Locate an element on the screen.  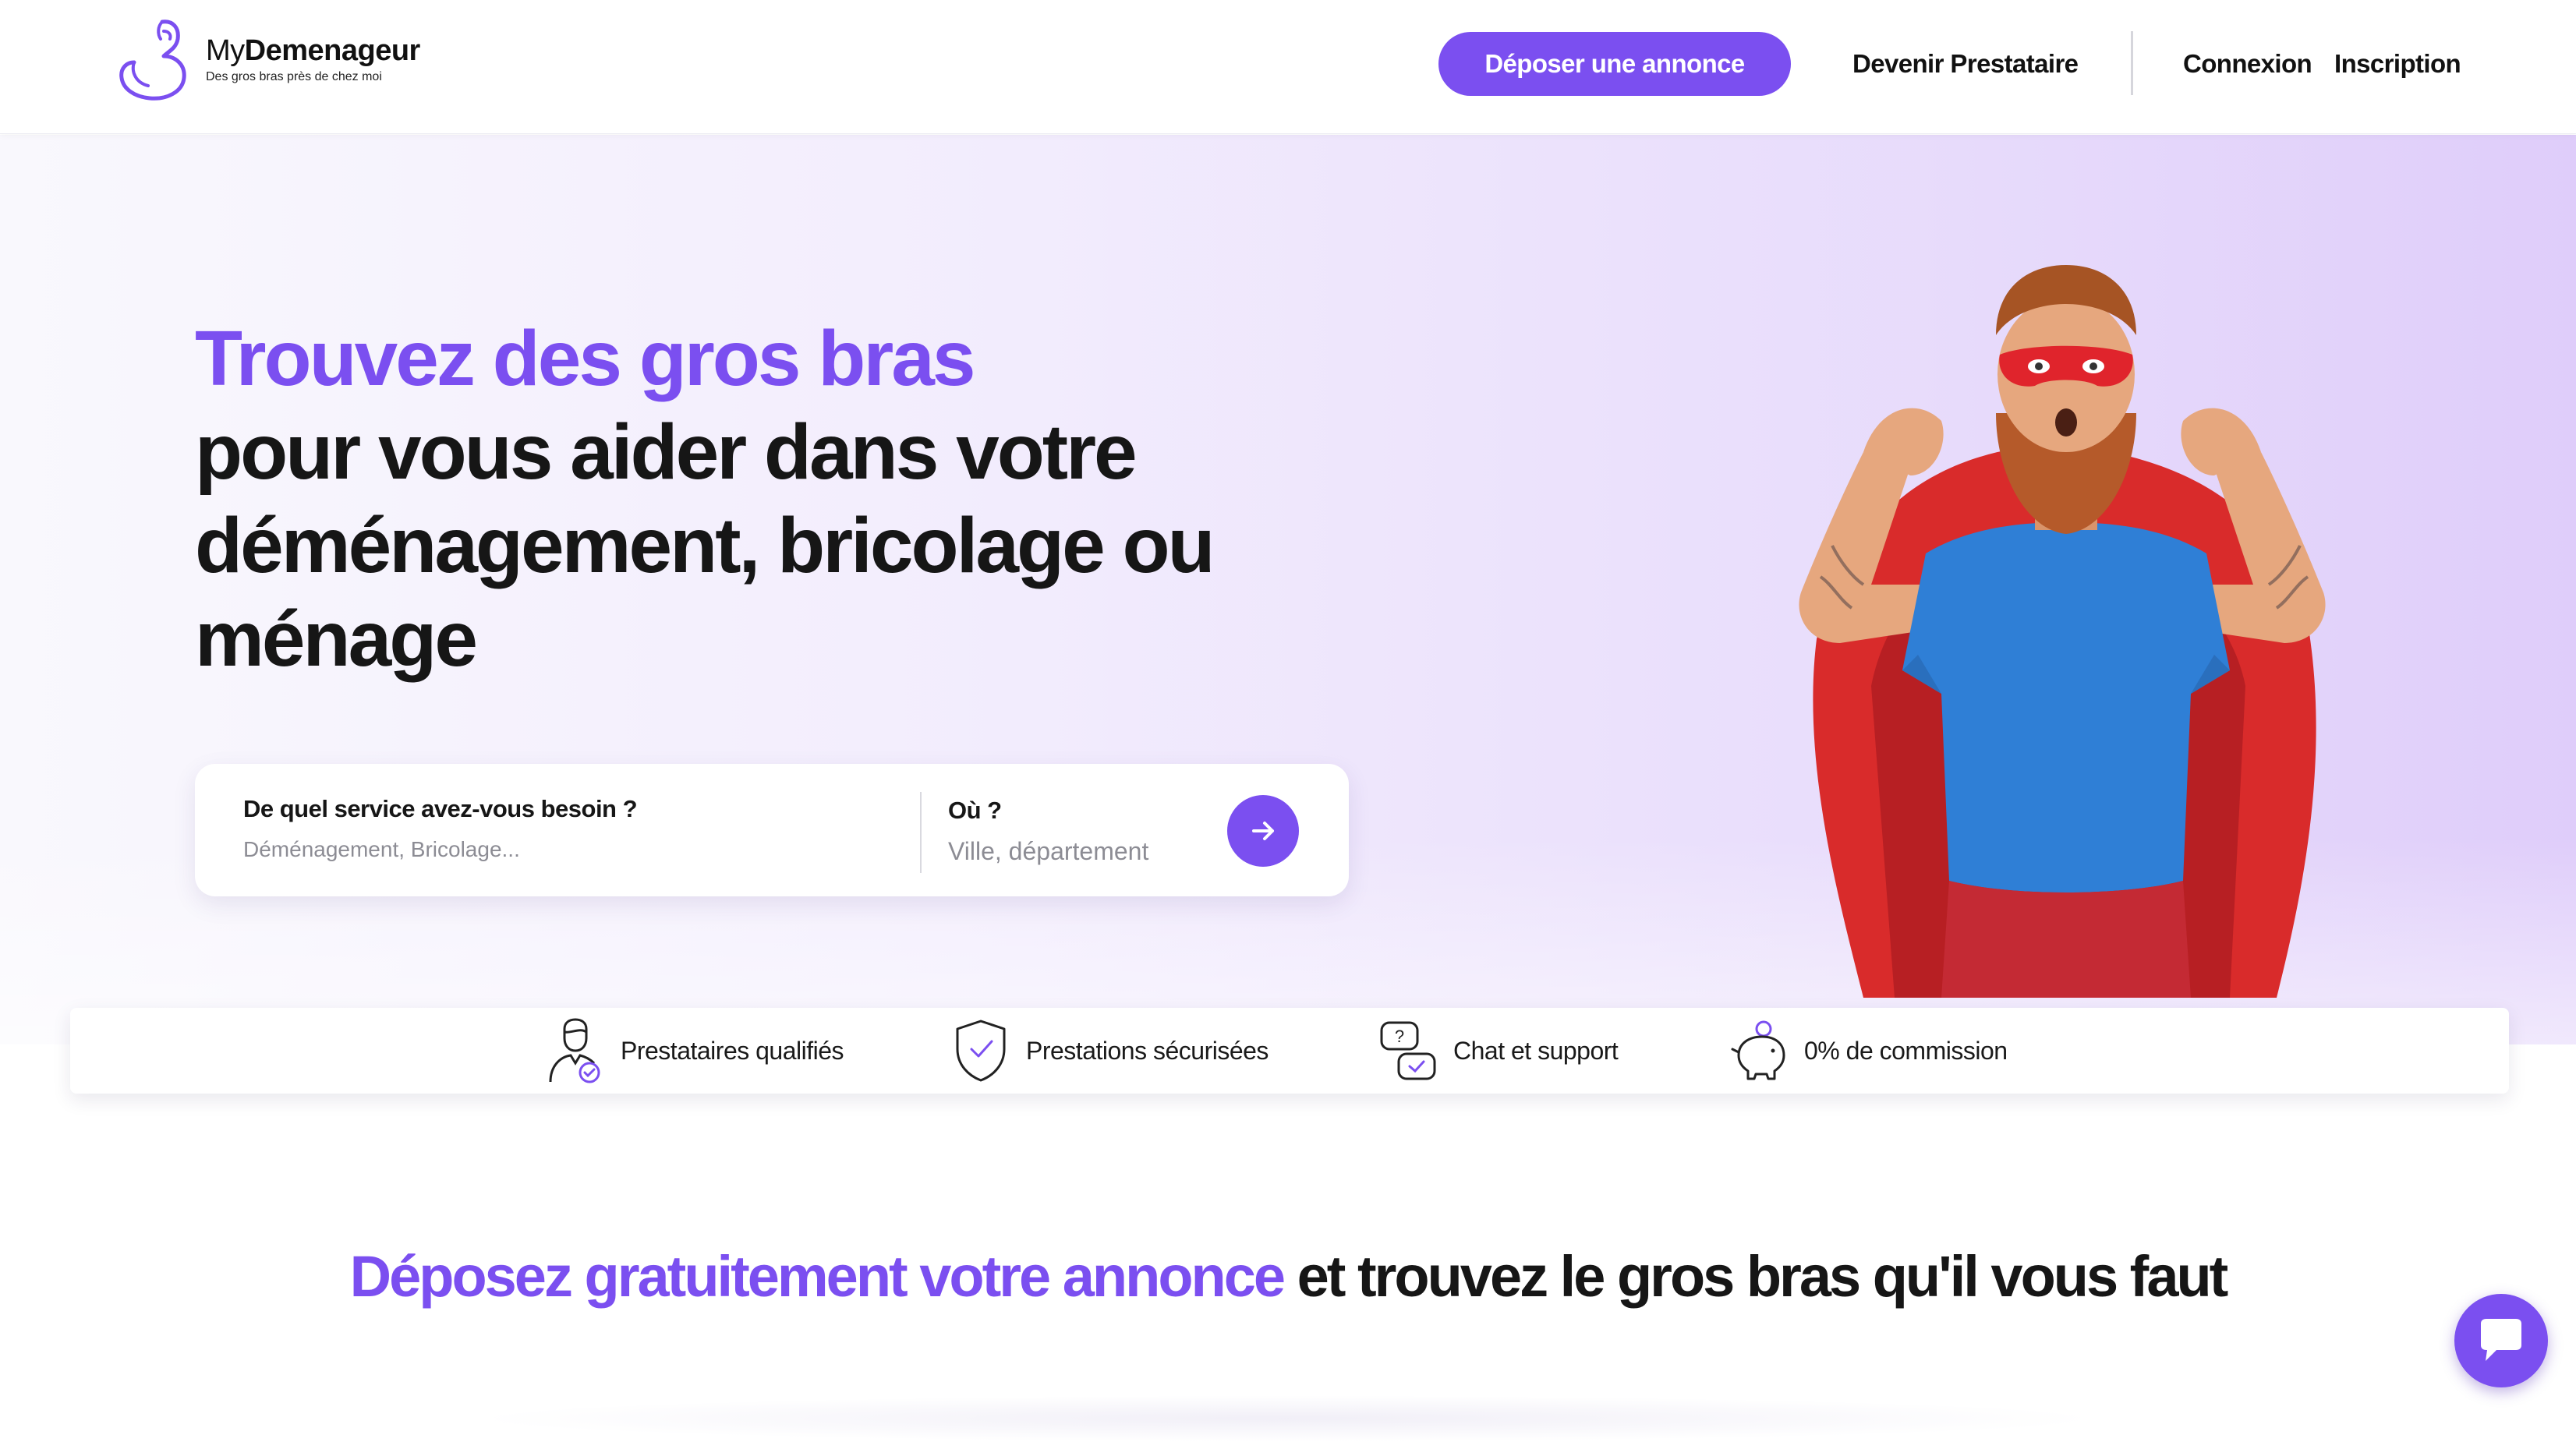
section-heading-rest: et trouvez le gros bras qu'il vous faut is located at coordinates (1763, 1277).